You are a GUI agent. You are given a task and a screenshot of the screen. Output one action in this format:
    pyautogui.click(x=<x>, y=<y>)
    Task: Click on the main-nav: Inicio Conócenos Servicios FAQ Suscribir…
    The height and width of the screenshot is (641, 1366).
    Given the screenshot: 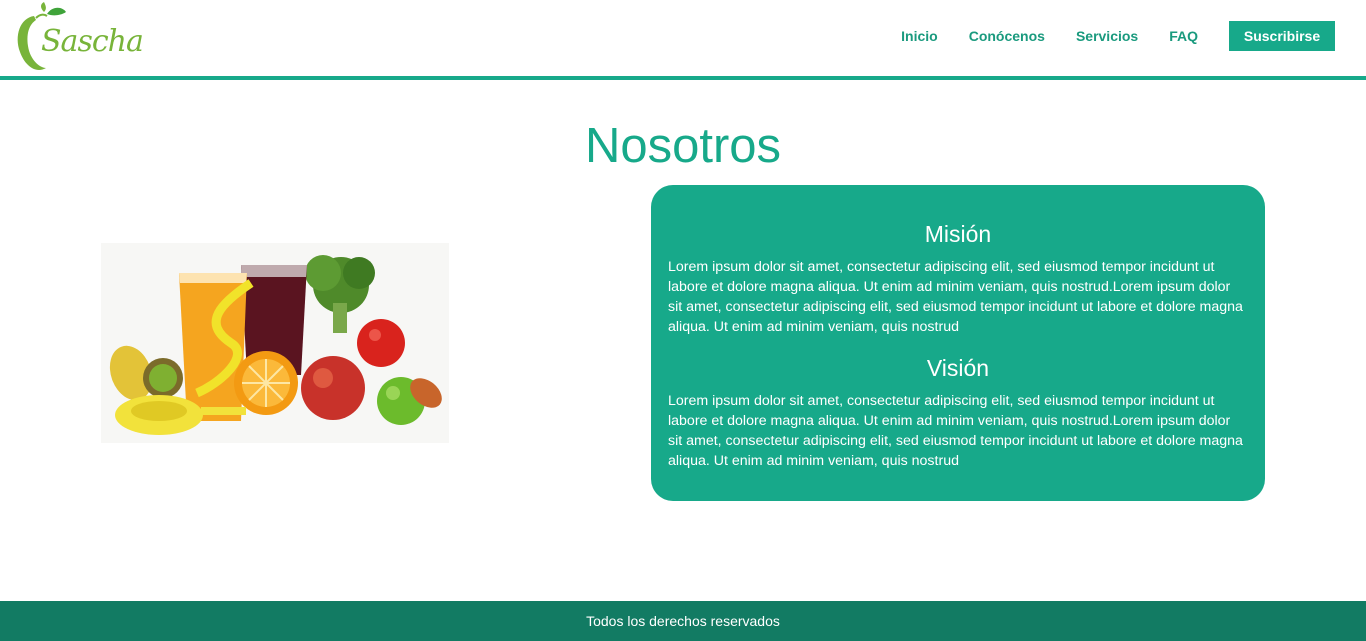 What is the action you would take?
    pyautogui.click(x=1118, y=36)
    